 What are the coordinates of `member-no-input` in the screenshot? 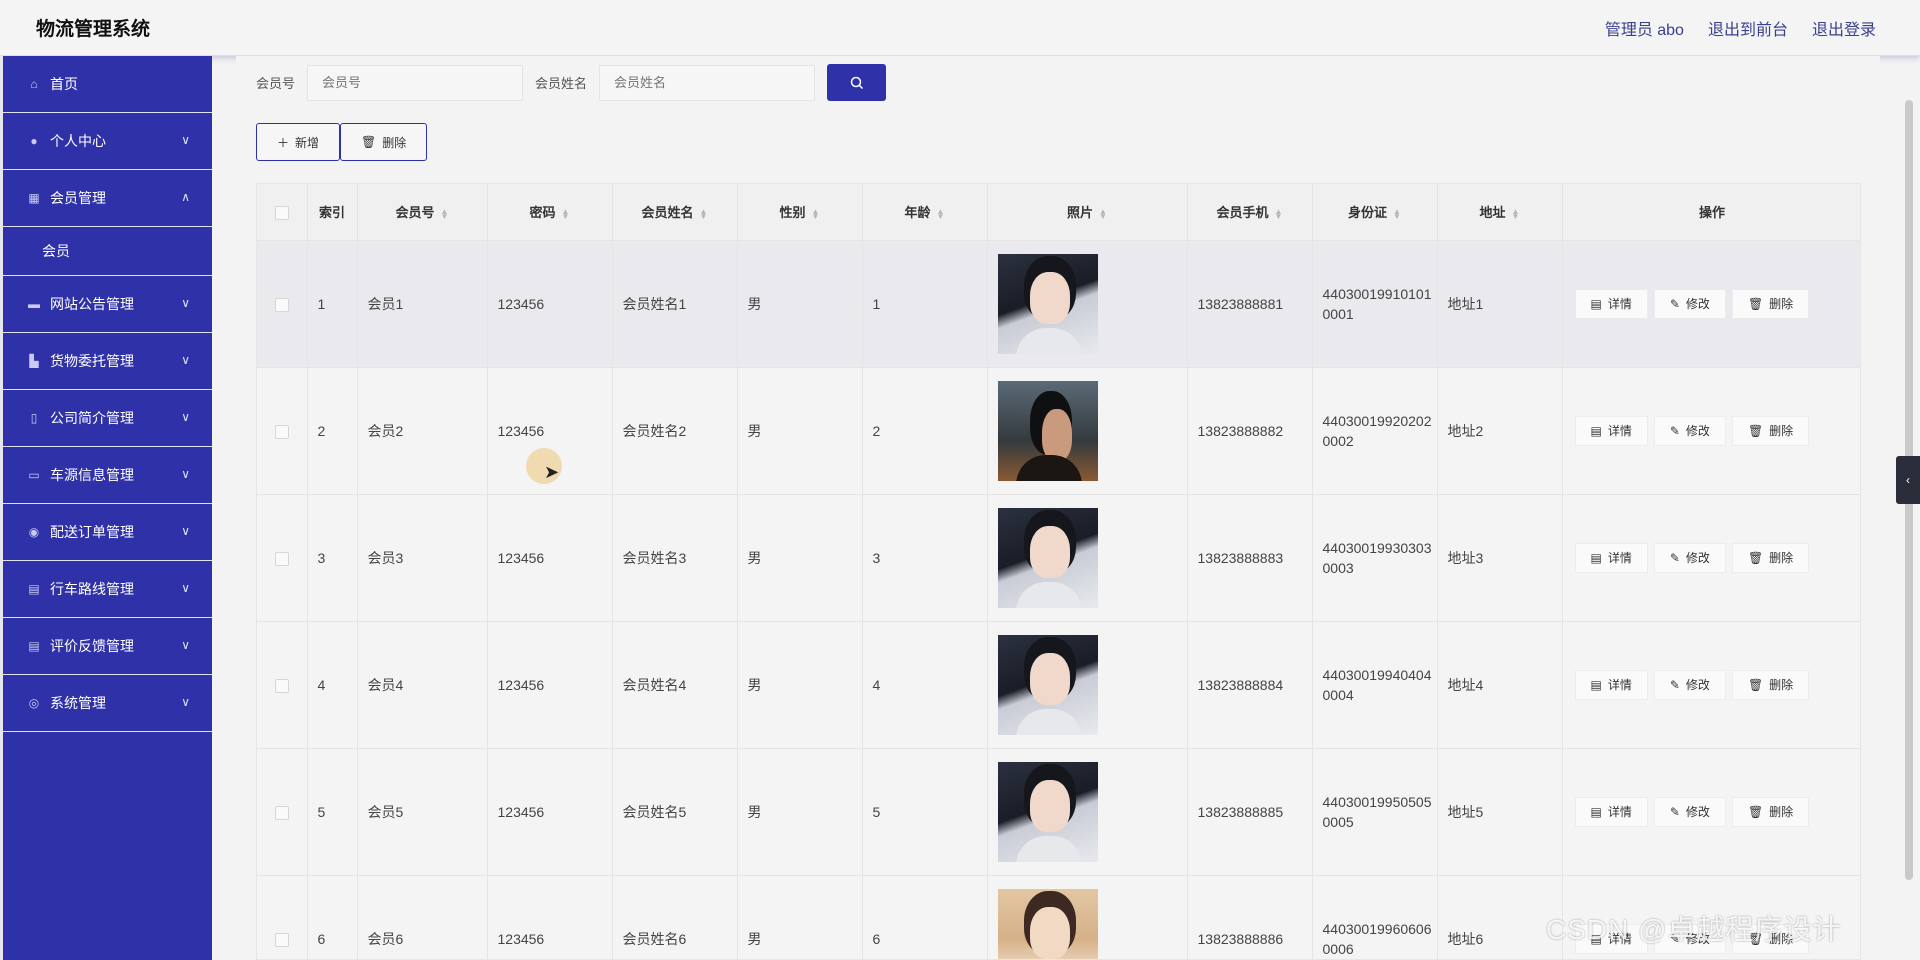 It's located at (415, 82).